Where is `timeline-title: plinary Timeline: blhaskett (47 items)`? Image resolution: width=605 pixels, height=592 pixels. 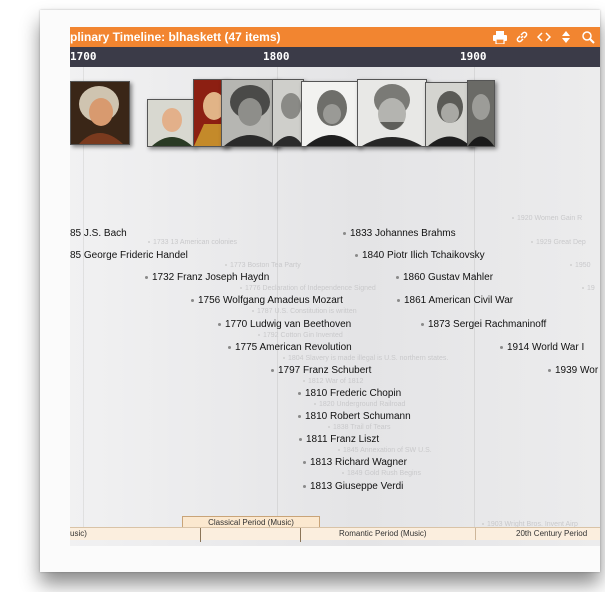
timeline-title: plinary Timeline: blhaskett (47 items) is located at coordinates (175, 37).